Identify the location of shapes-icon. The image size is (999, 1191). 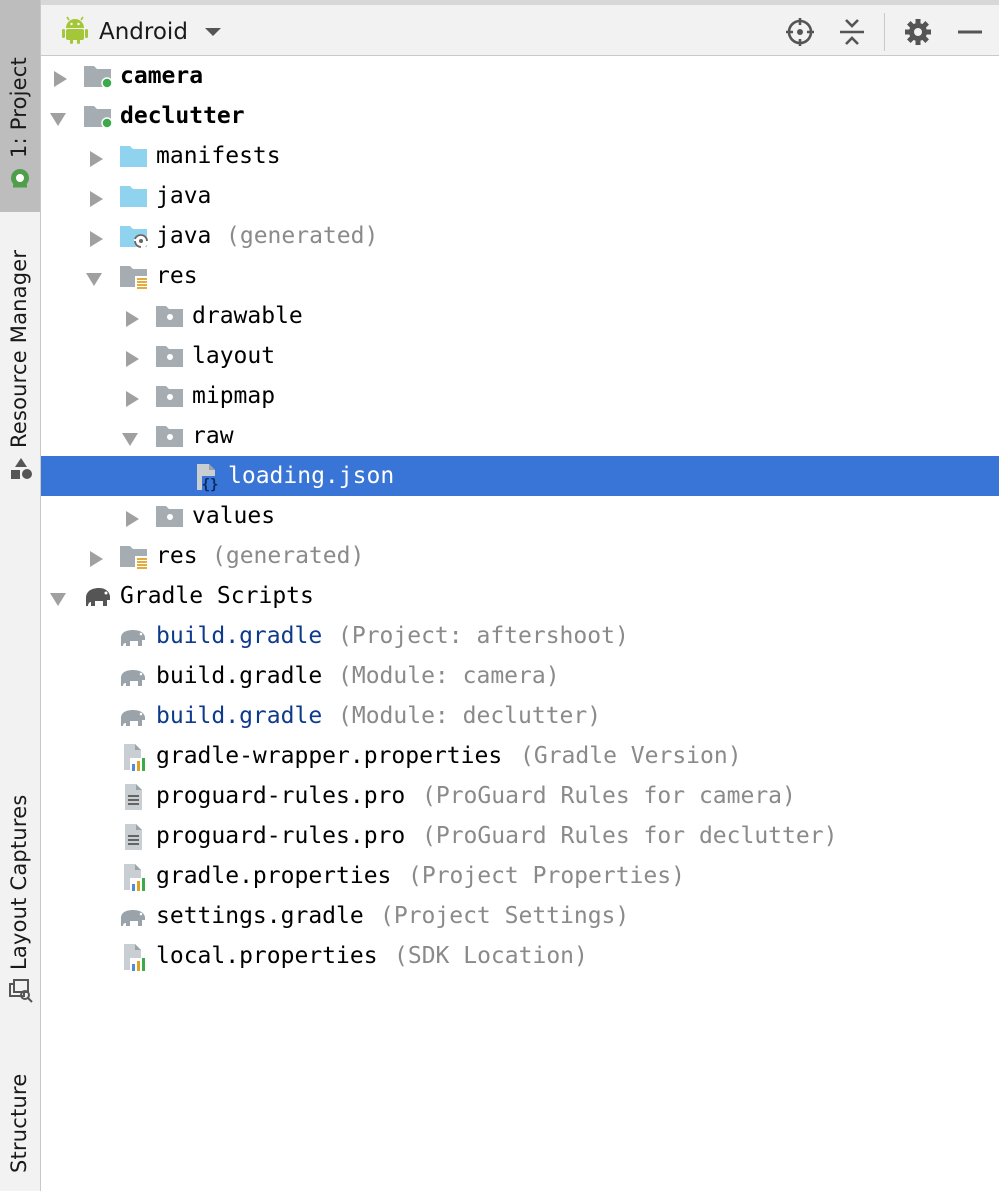
(21, 471).